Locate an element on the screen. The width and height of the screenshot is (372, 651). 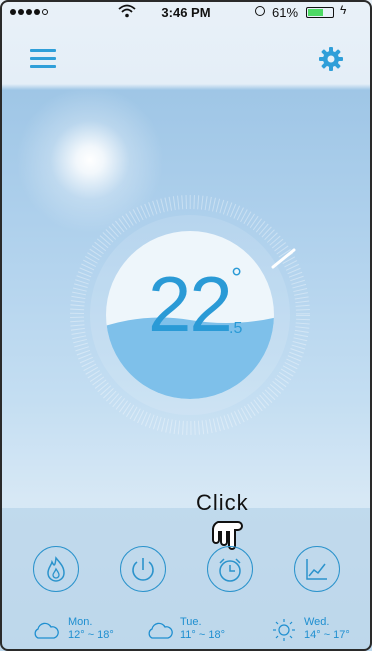
forecast-day-label: Wed. is located at coordinates (317, 622).